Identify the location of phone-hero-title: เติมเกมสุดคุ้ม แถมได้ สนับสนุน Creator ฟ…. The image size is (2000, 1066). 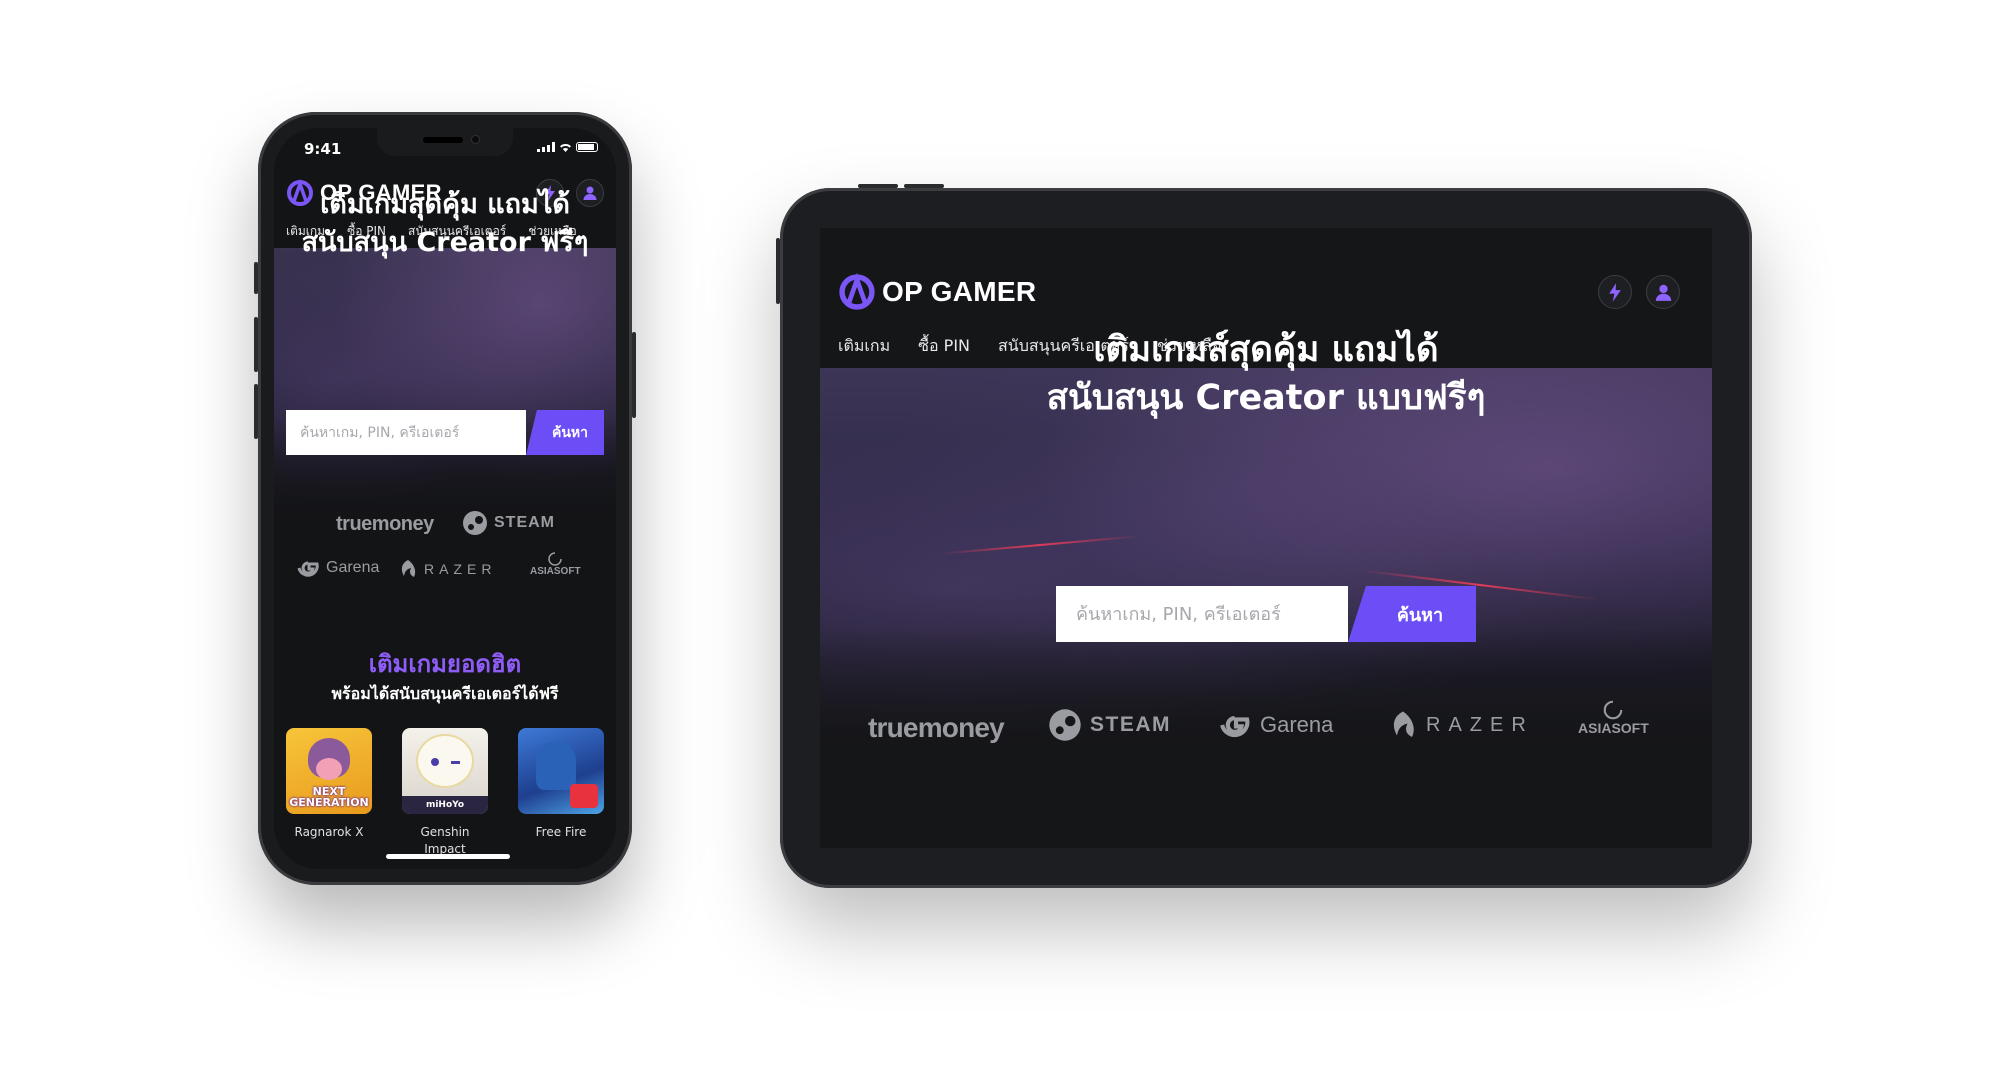
(445, 223).